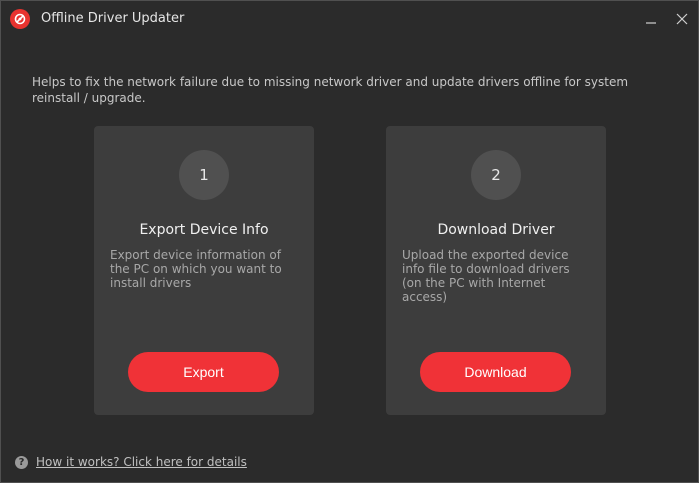 This screenshot has width=699, height=483. What do you see at coordinates (141, 462) in the screenshot?
I see `how-it-works-link: How it works? Click here for details` at bounding box center [141, 462].